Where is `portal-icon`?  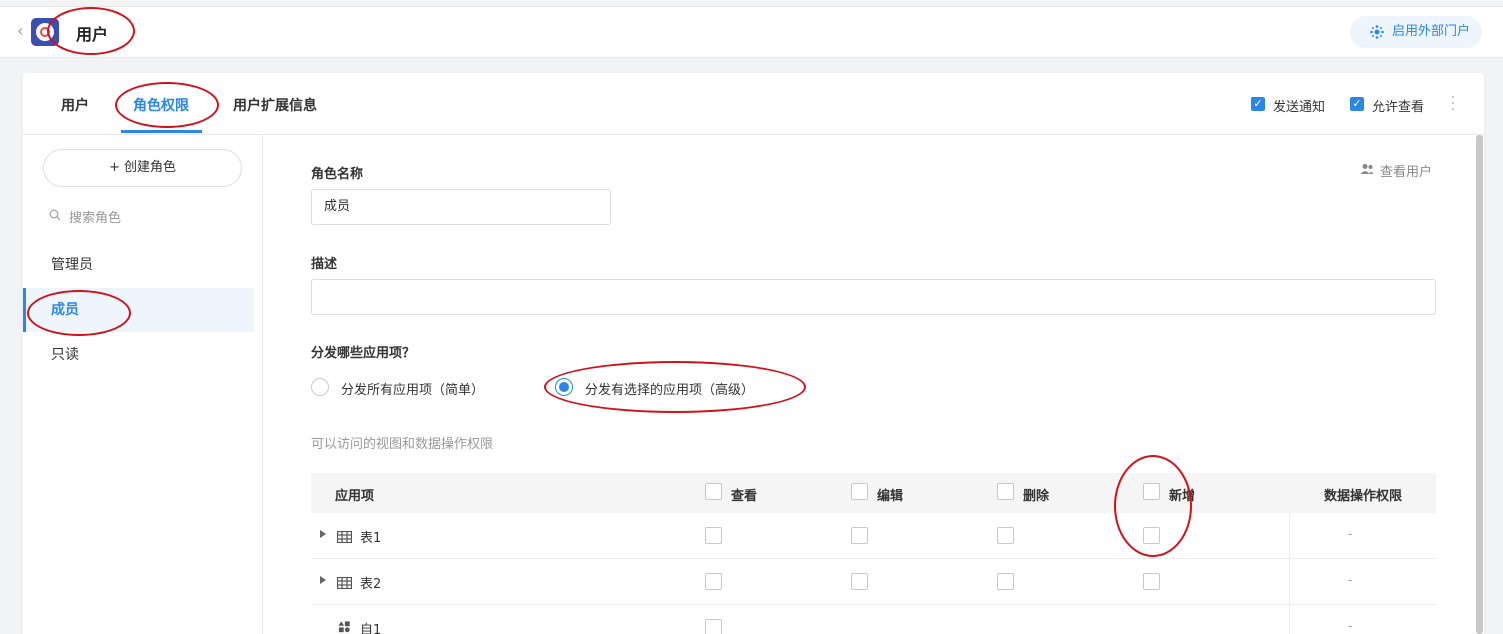 portal-icon is located at coordinates (1377, 32).